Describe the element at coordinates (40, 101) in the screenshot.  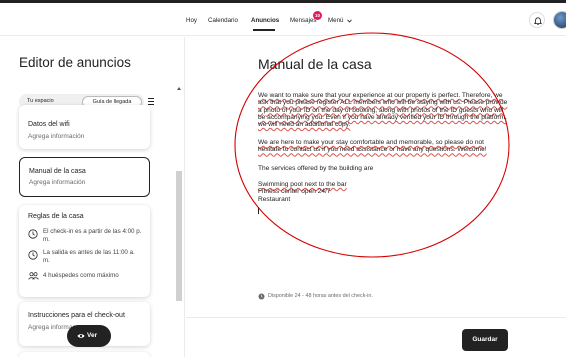
I see `tab-tu-espacio: Tu espacio` at that location.